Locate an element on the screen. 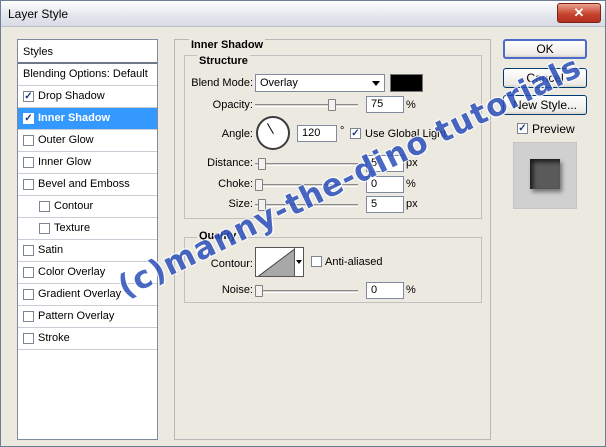 This screenshot has width=606, height=447. style-item-label: Outer Glow is located at coordinates (66, 140).